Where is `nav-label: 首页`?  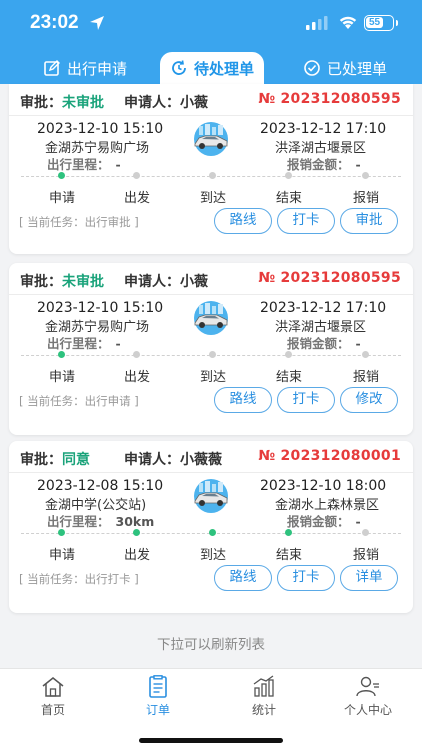 nav-label: 首页 is located at coordinates (52, 710).